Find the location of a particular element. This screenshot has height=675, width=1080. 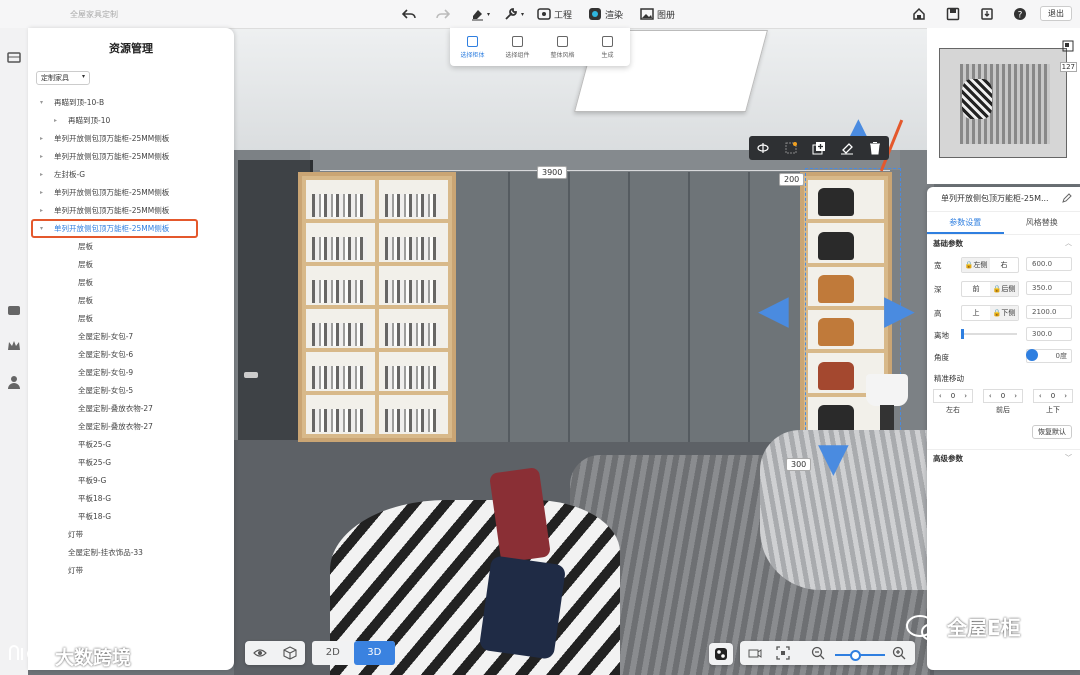

mirror-icon is located at coordinates (791, 148).